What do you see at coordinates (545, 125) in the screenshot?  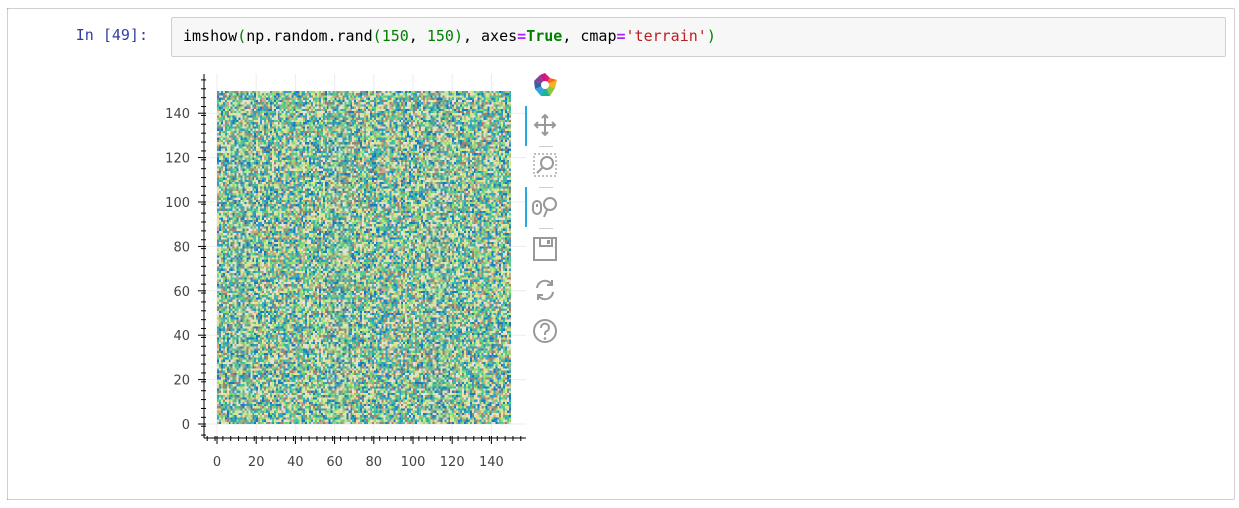 I see `pan-icon` at bounding box center [545, 125].